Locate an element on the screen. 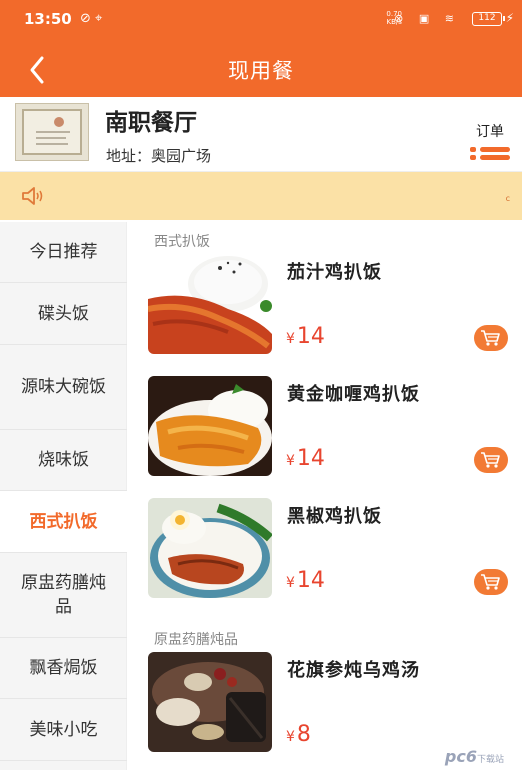 The height and width of the screenshot is (770, 522). watermark-logo: pc6下载站 is located at coordinates (474, 756).